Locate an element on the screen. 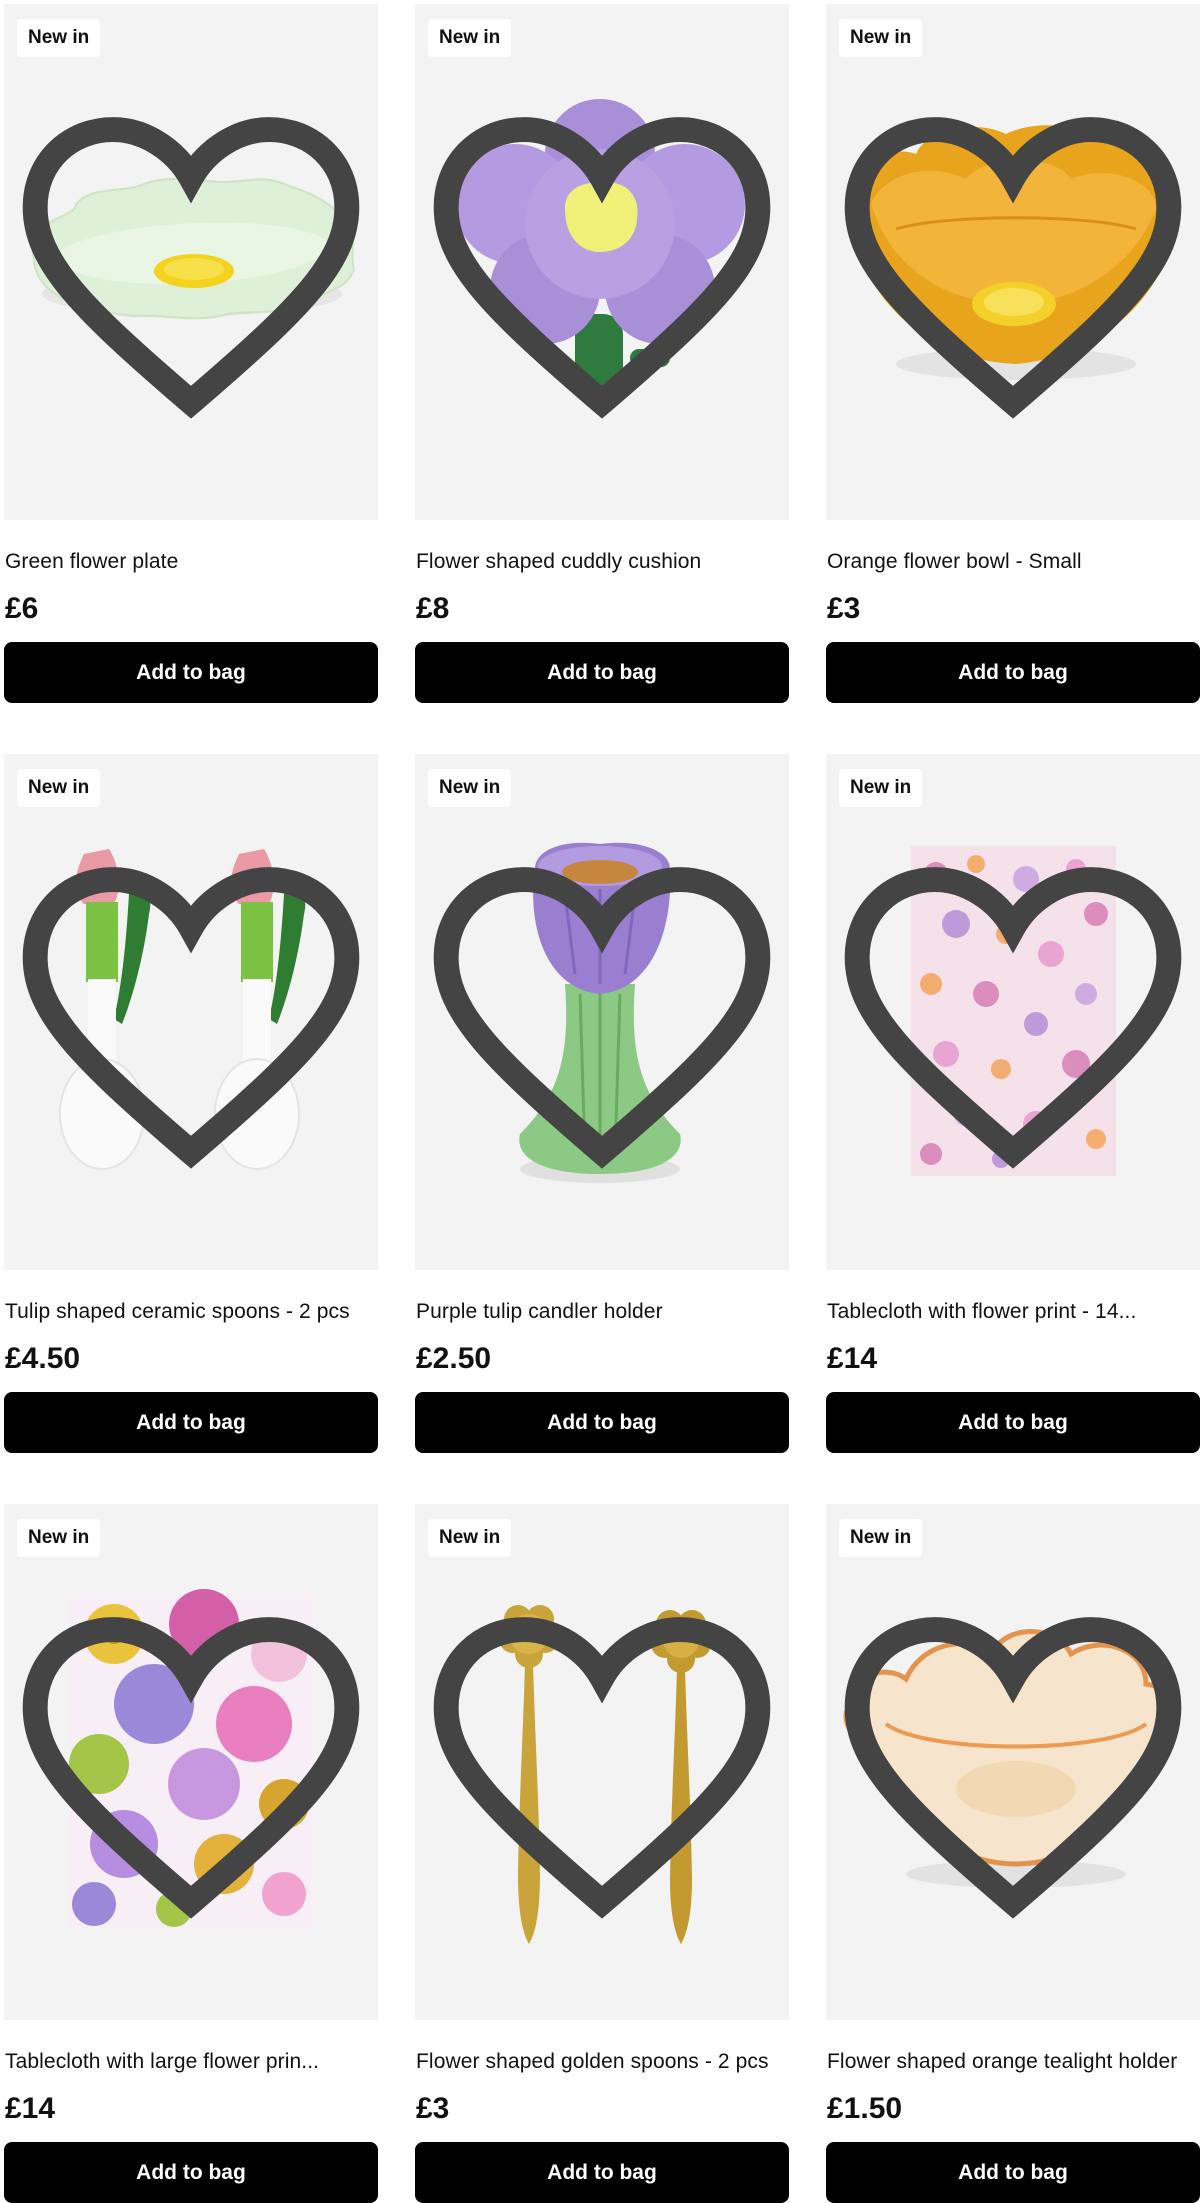 This screenshot has height=2203, width=1200. product-price: £1.50 is located at coordinates (865, 2108).